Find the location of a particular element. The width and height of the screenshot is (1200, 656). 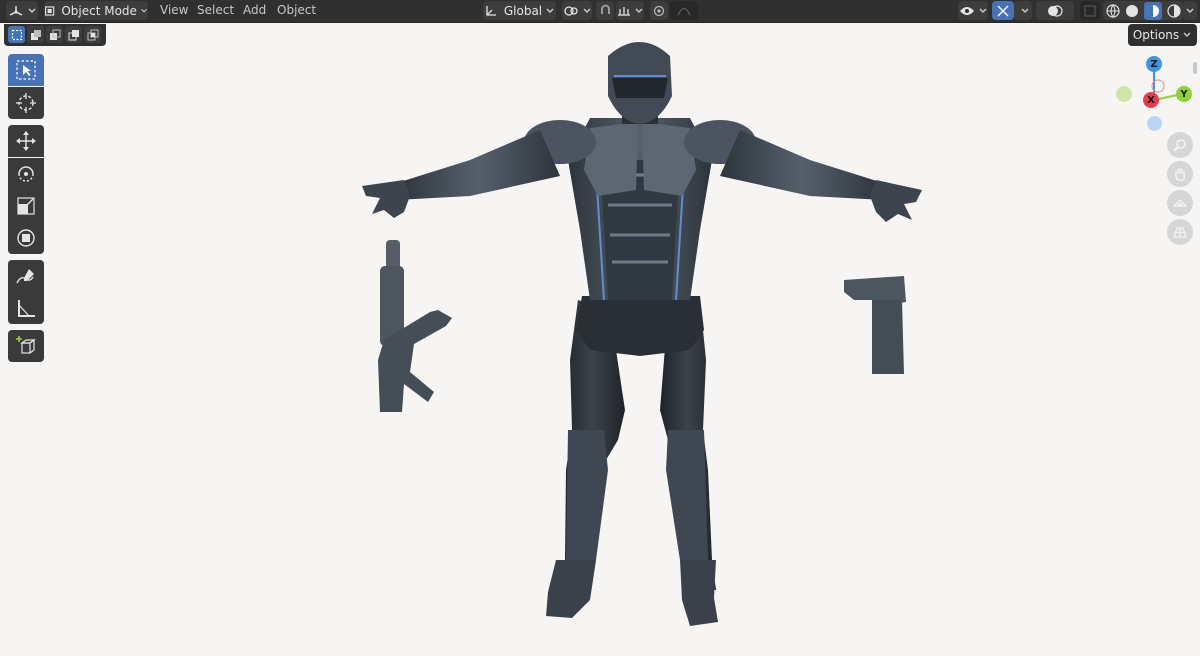

magnet-icon is located at coordinates (605, 9).